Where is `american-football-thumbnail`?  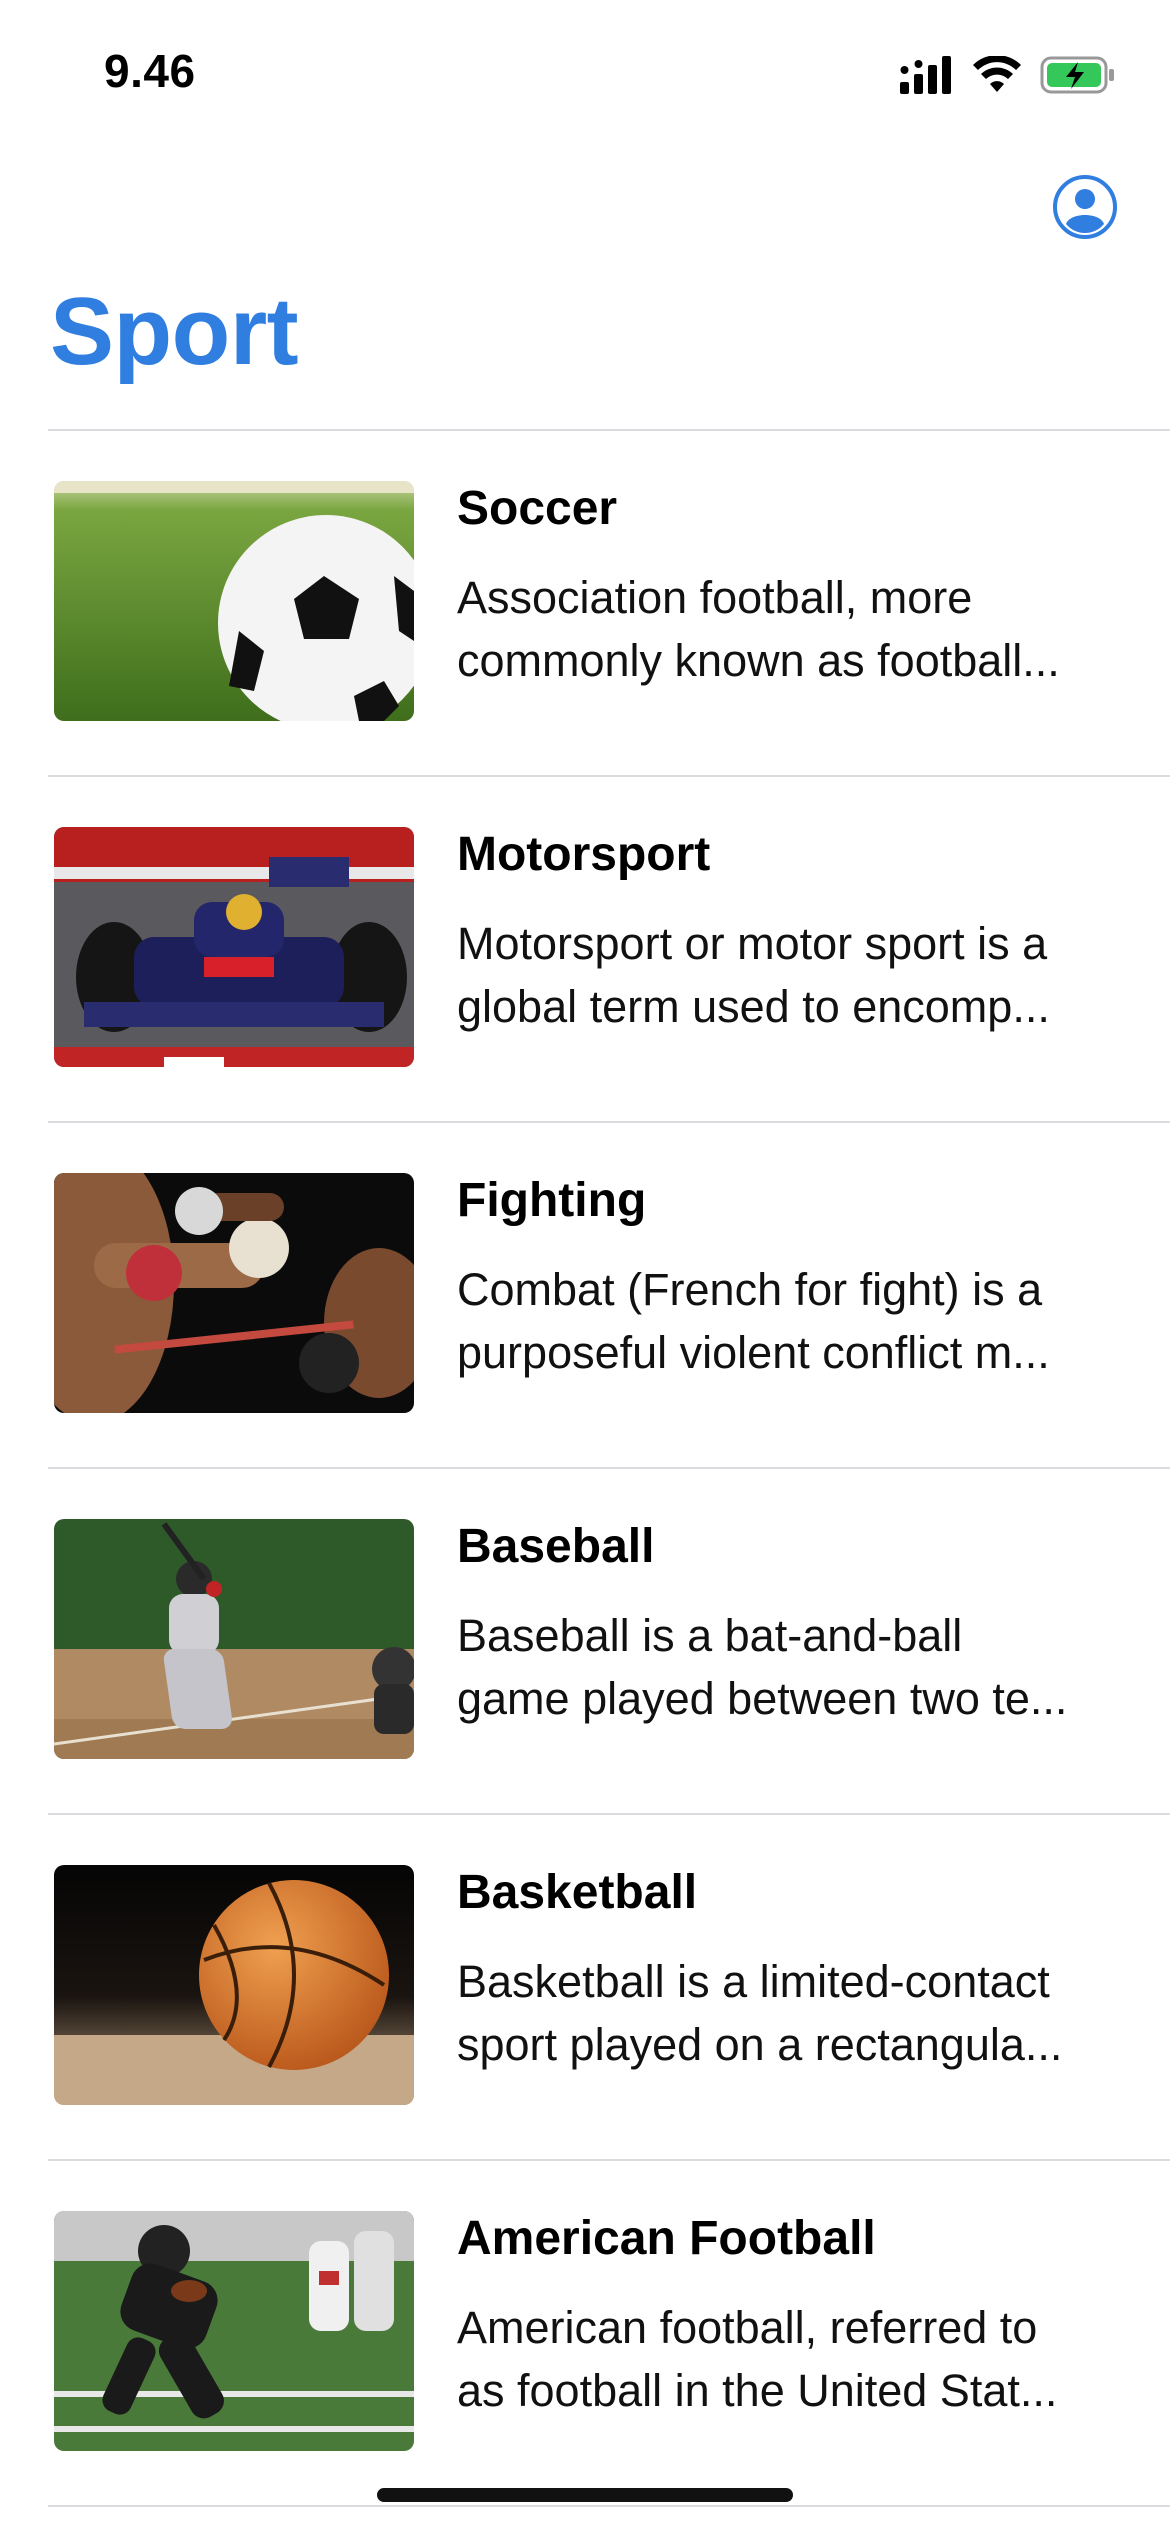 american-football-thumbnail is located at coordinates (234, 2331).